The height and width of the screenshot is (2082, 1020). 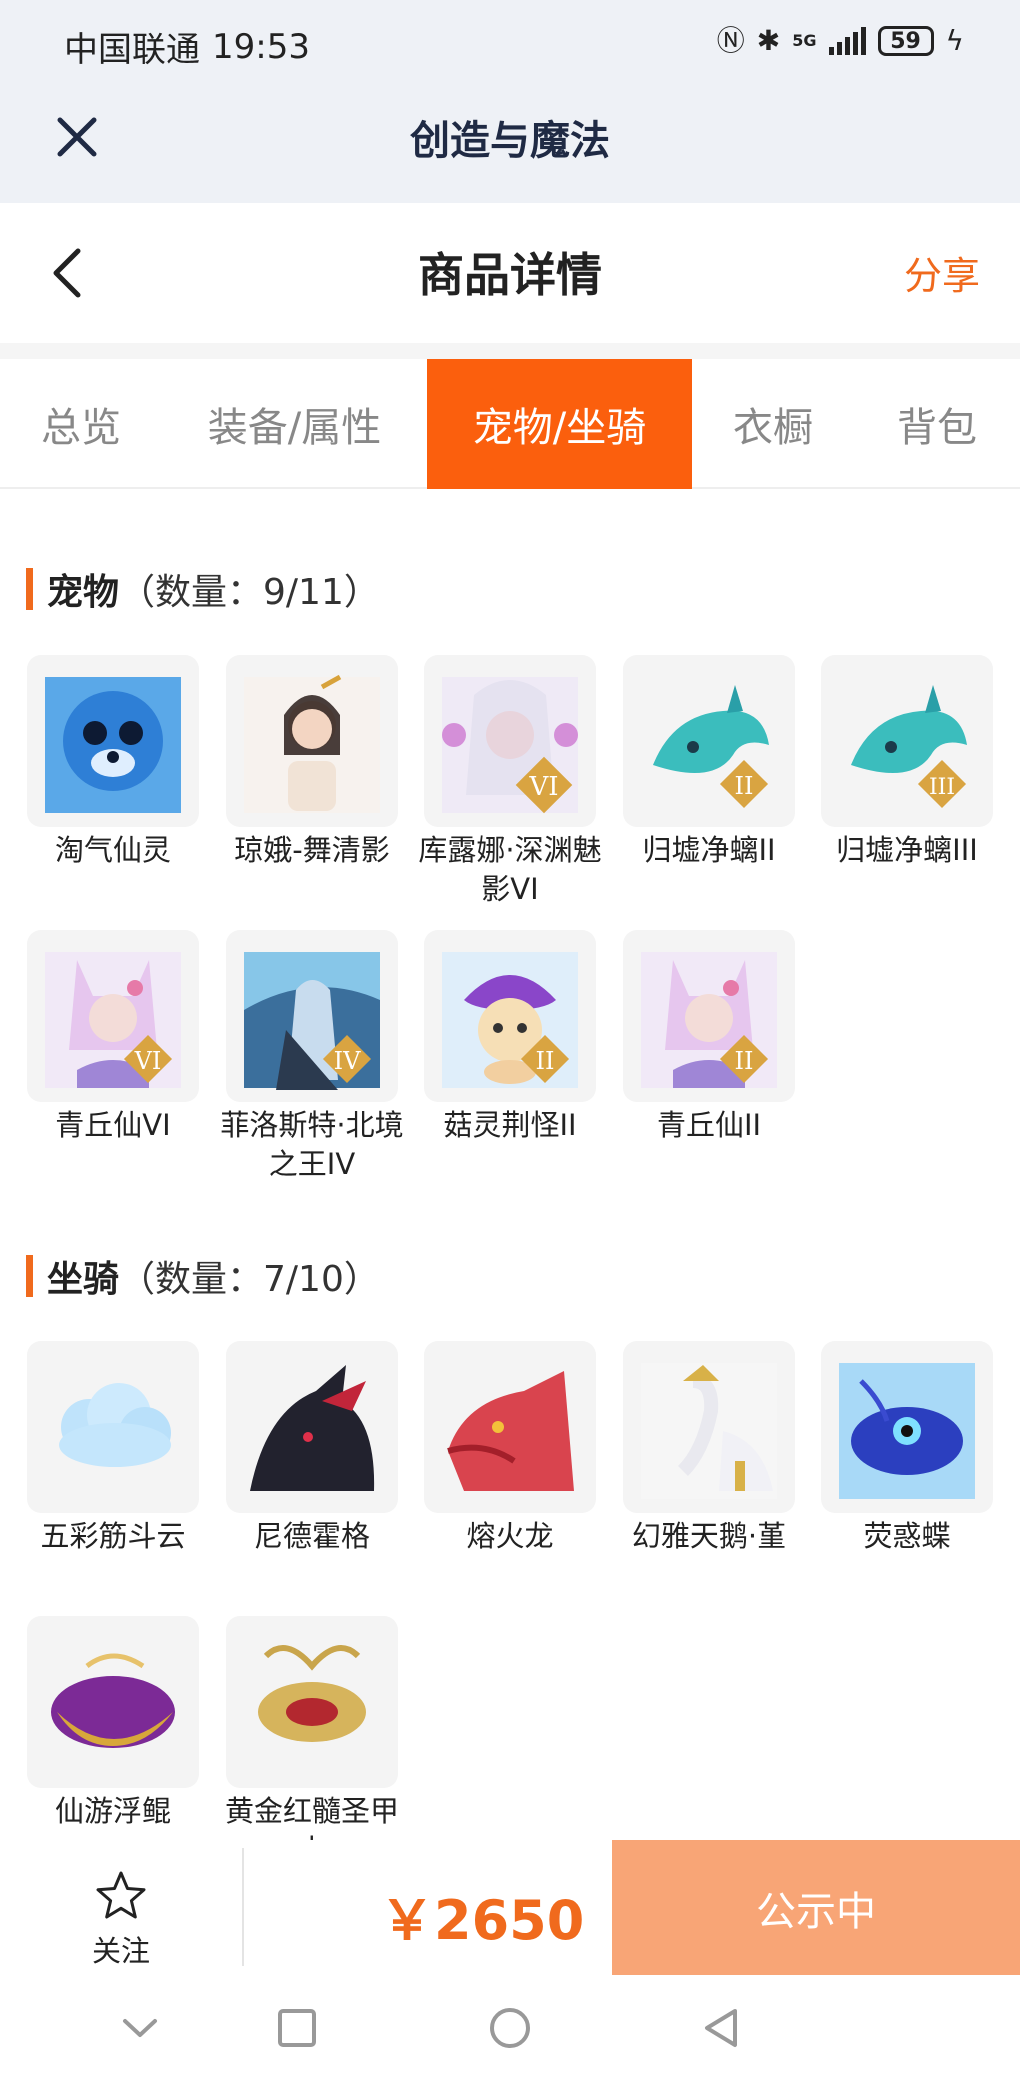 What do you see at coordinates (312, 1427) in the screenshot?
I see `black-dragon-mount-icon` at bounding box center [312, 1427].